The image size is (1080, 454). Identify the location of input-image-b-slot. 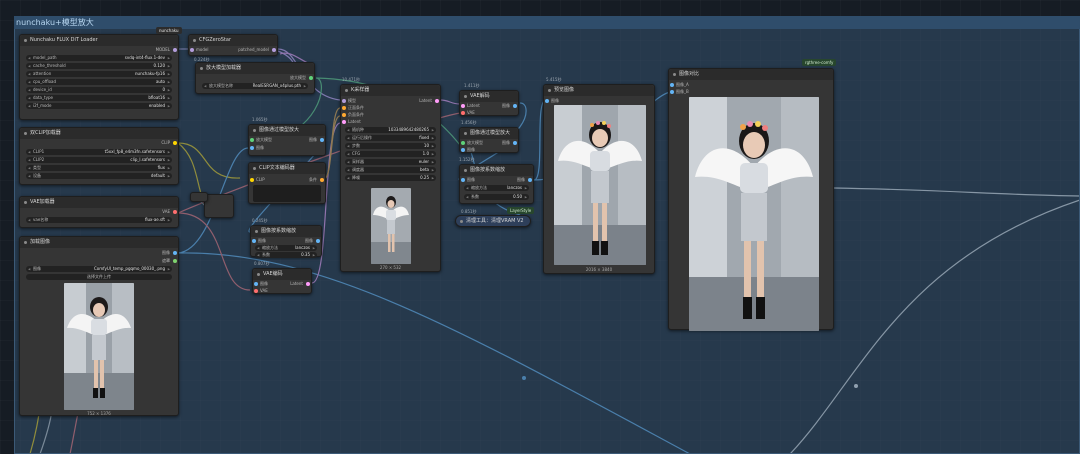
(672, 92).